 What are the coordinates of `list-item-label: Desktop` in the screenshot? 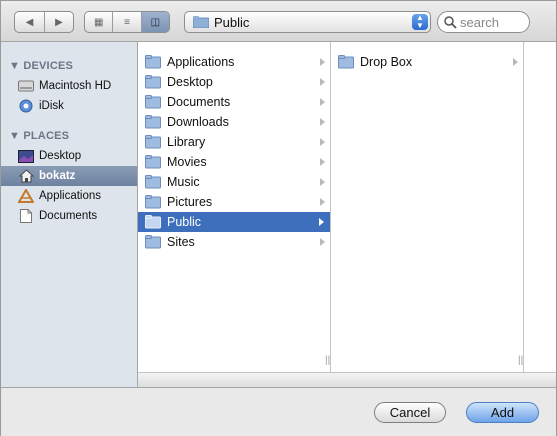 It's located at (190, 82).